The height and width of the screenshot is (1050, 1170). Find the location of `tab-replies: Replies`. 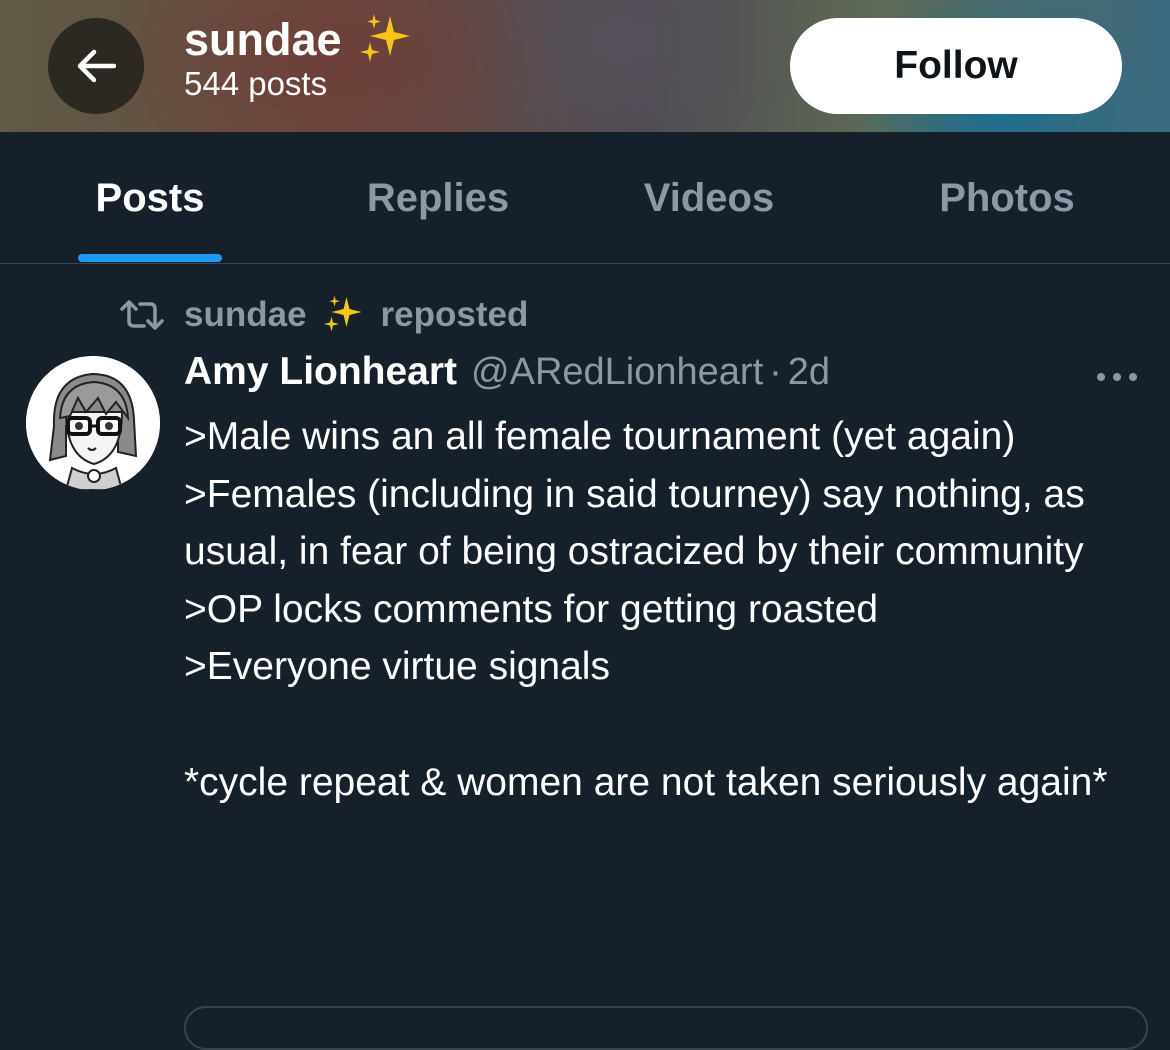

tab-replies: Replies is located at coordinates (438, 198).